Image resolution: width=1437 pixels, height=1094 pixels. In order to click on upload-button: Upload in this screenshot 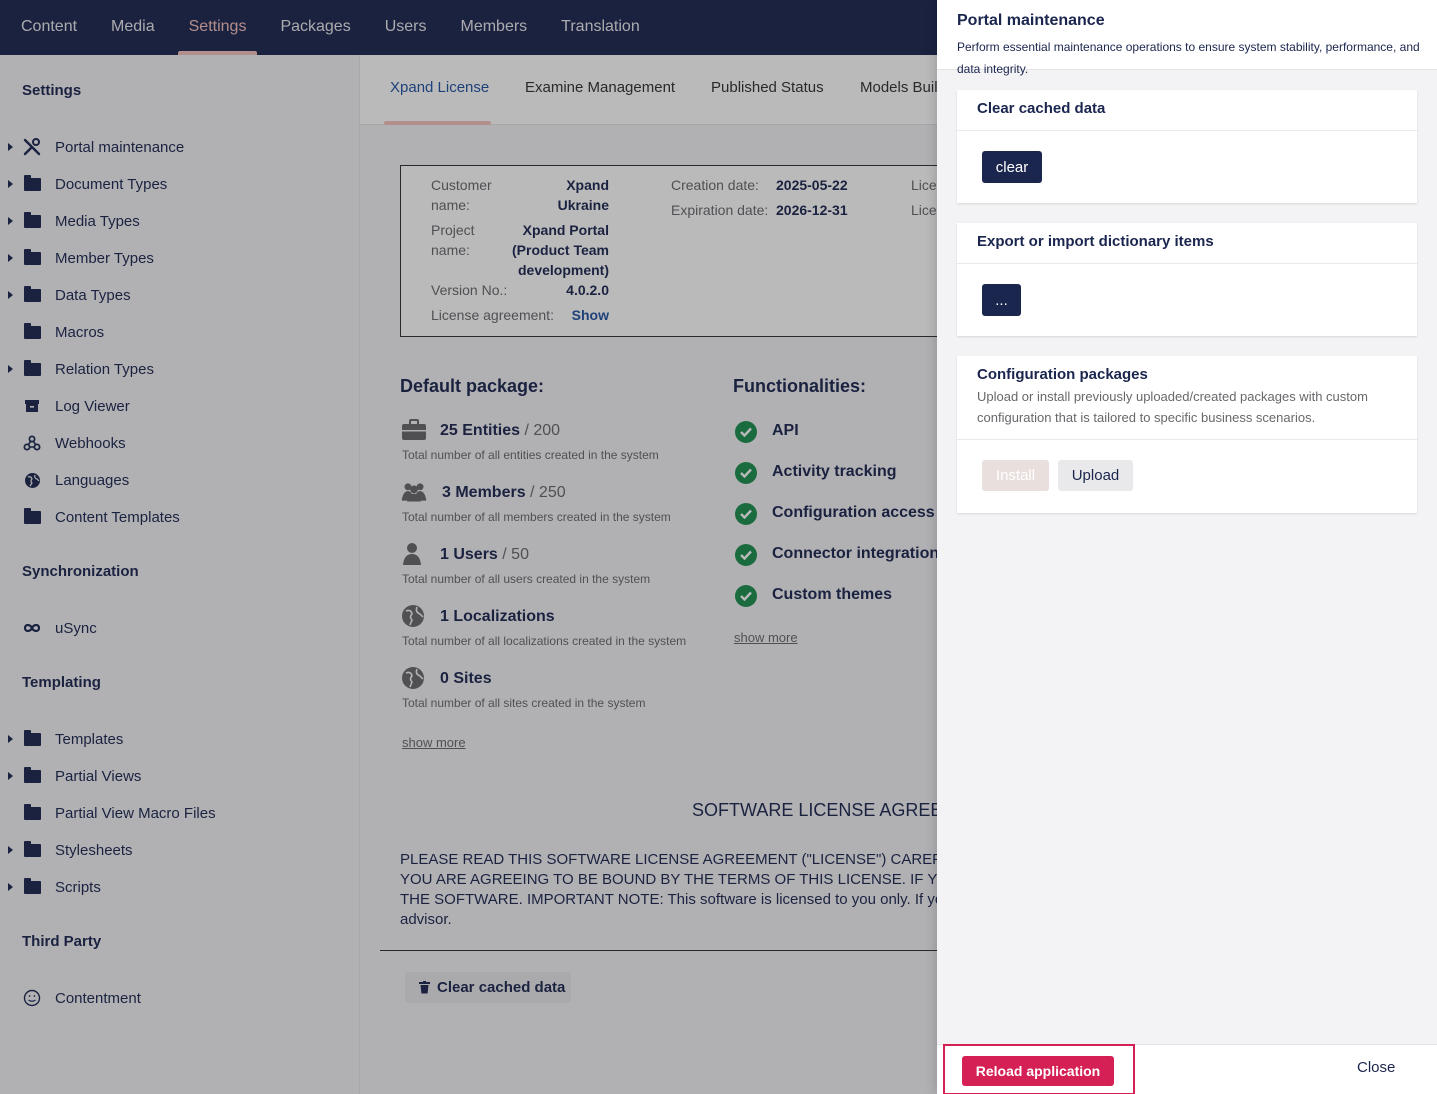, I will do `click(1095, 475)`.